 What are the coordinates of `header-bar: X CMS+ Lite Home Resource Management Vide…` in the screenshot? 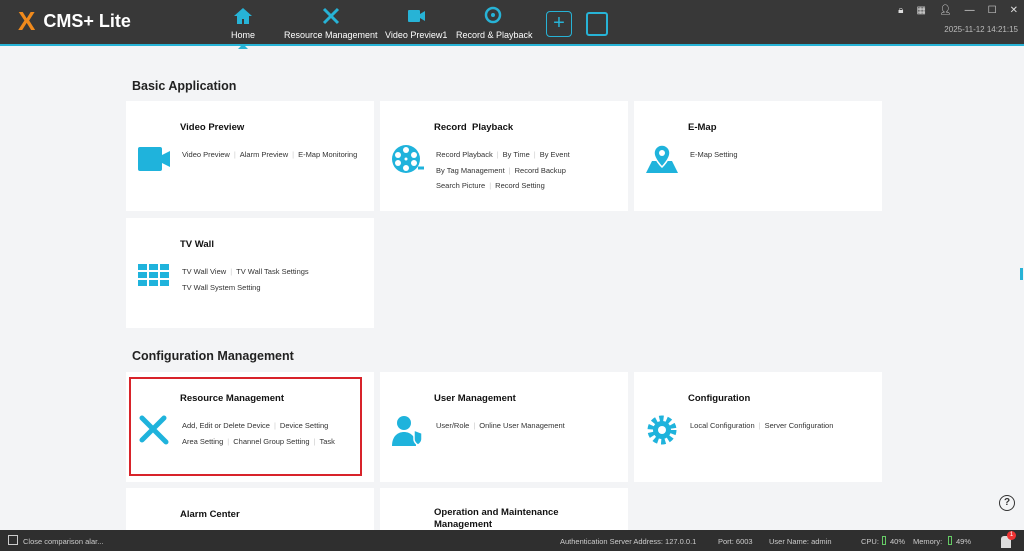 It's located at (512, 24).